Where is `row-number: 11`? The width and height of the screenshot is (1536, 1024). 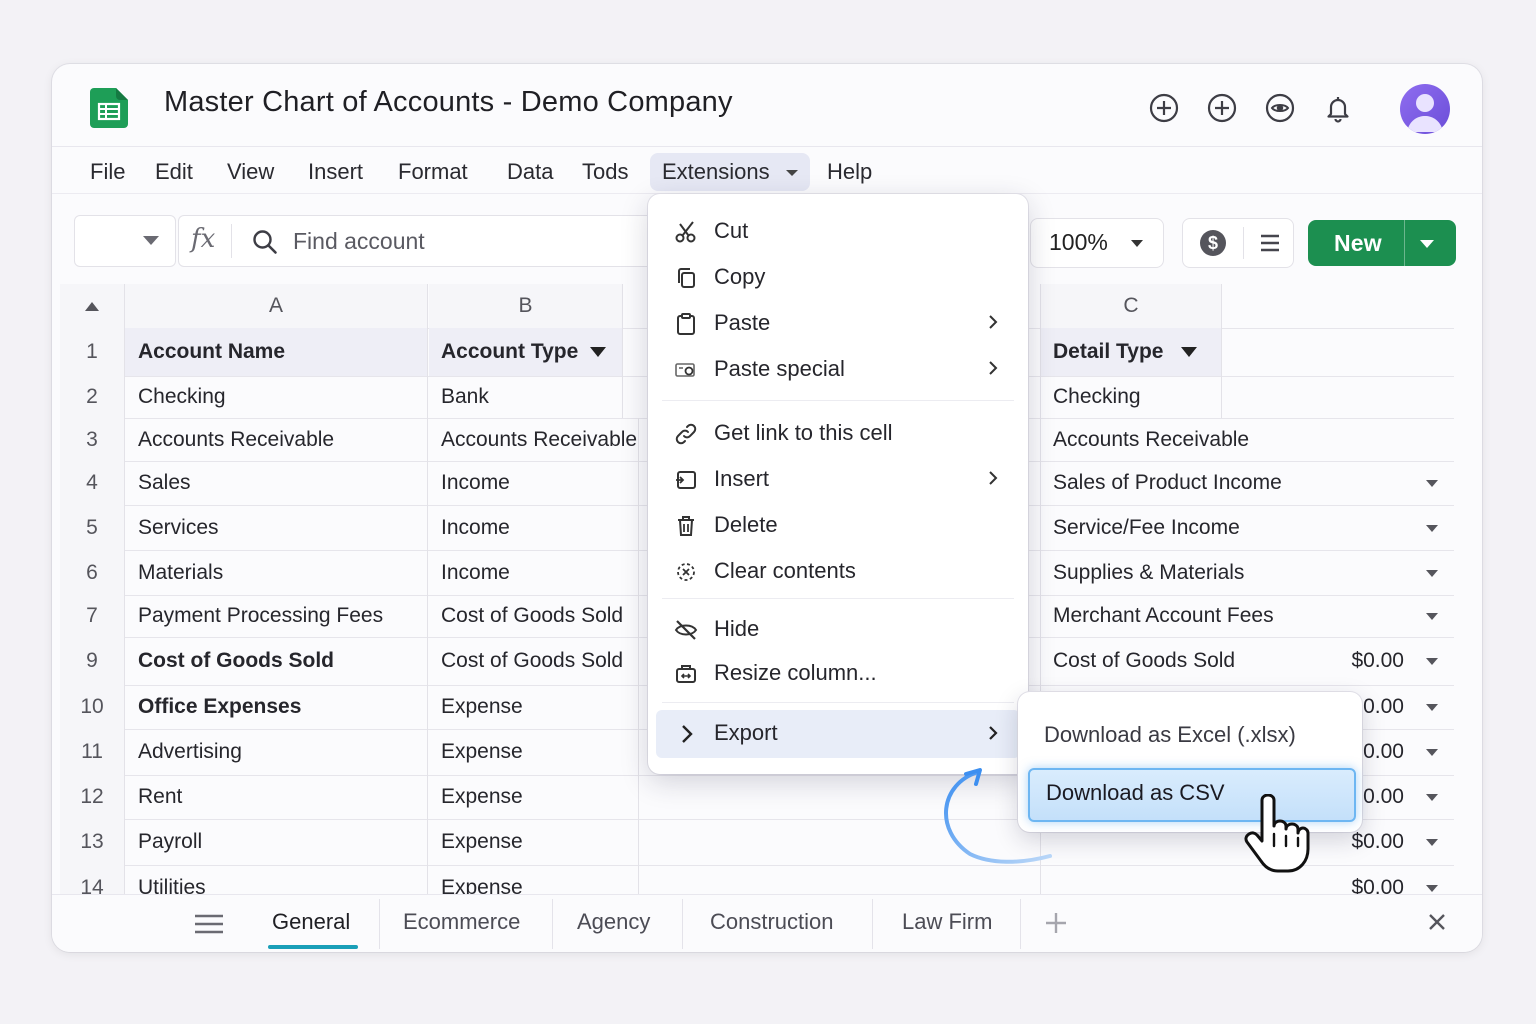
row-number: 11 is located at coordinates (92, 752).